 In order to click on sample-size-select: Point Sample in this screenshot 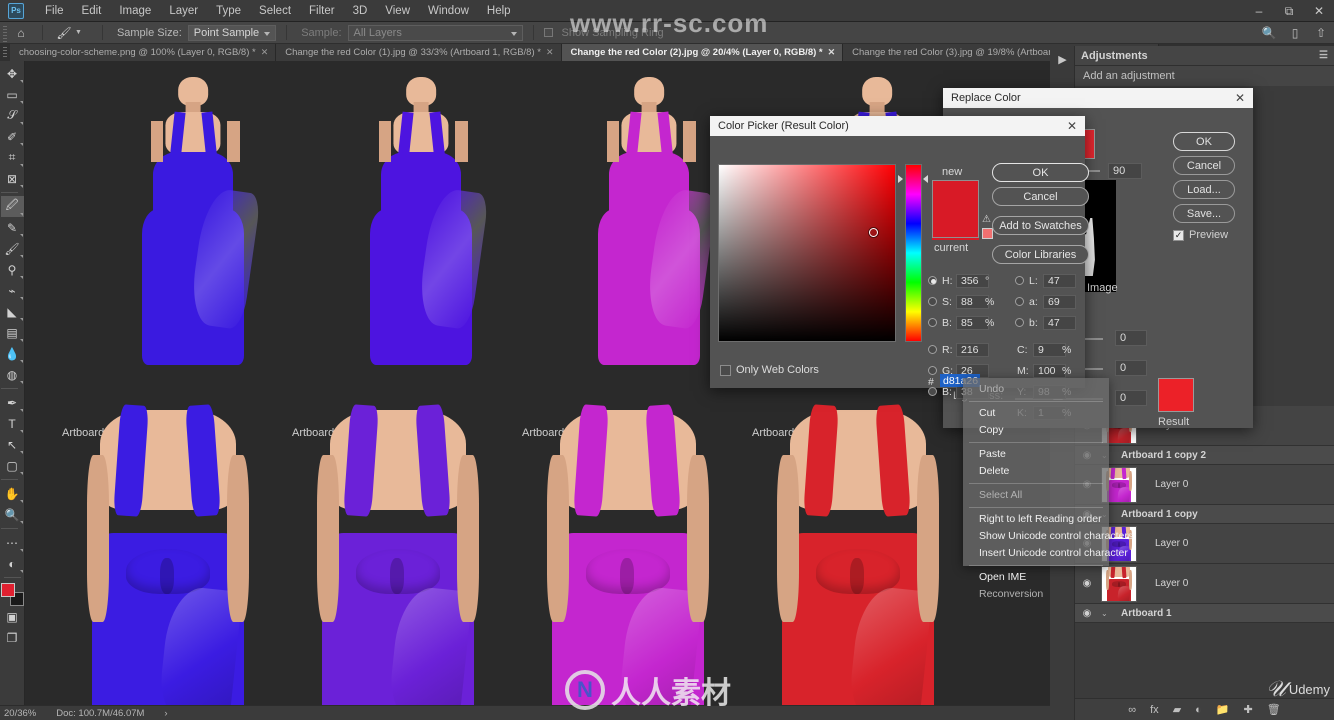, I will do `click(232, 32)`.